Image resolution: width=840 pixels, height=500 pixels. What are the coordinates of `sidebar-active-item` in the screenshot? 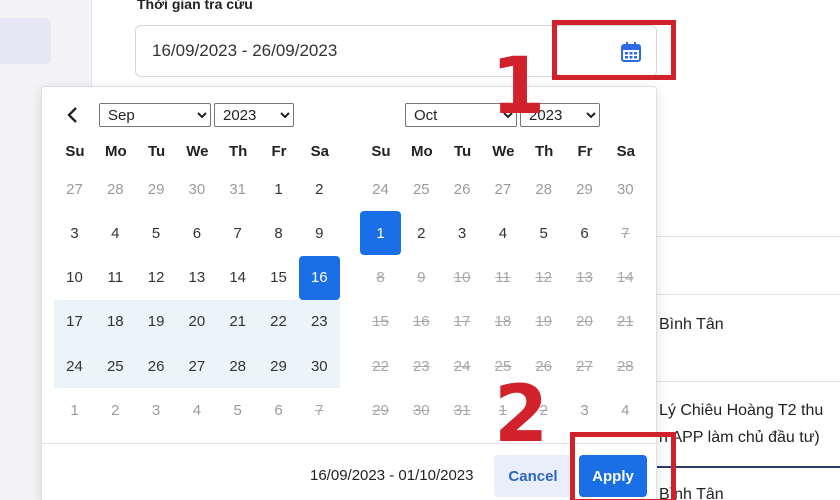 It's located at (25, 41).